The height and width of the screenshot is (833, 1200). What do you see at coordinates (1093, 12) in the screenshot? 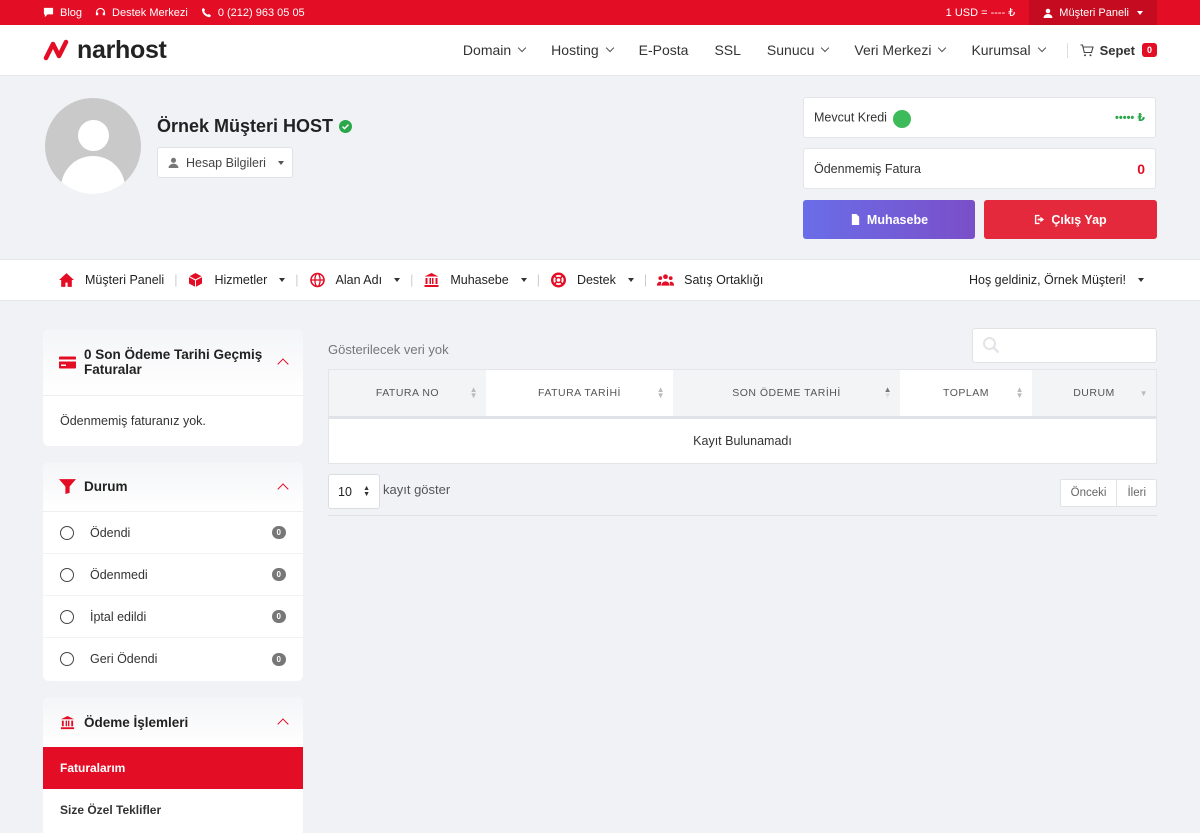
I see `customer-panel-button: Müşteri Paneli` at bounding box center [1093, 12].